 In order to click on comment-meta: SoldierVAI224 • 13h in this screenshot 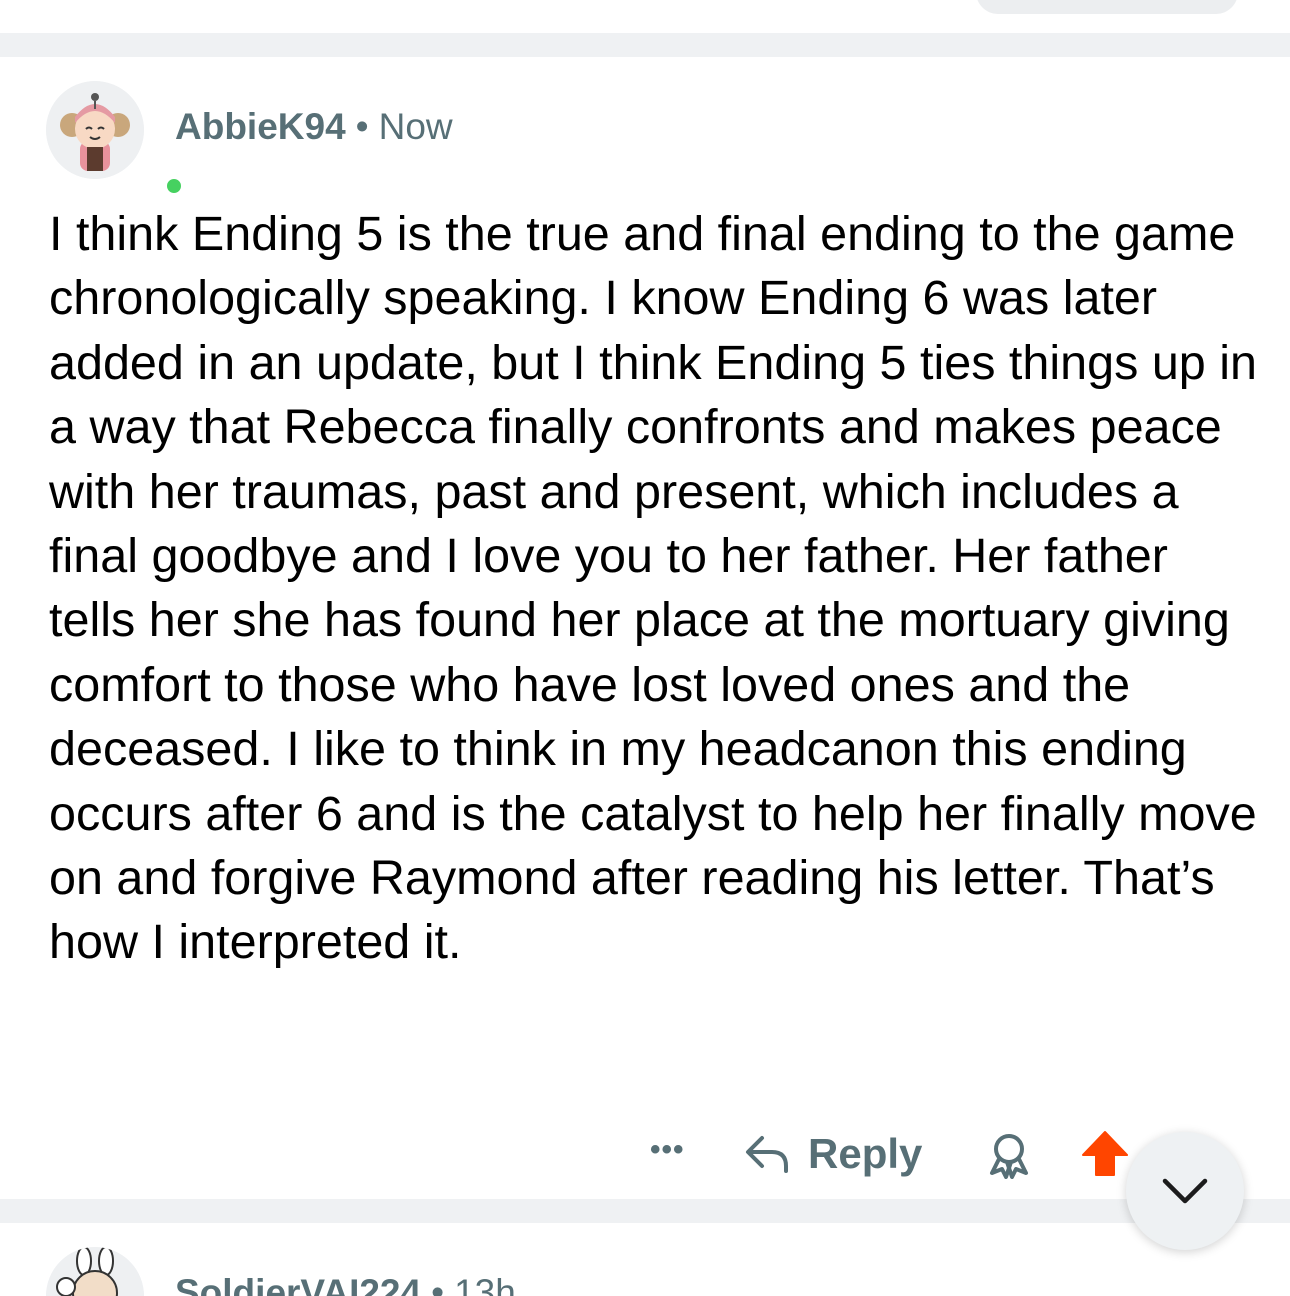, I will do `click(345, 1284)`.